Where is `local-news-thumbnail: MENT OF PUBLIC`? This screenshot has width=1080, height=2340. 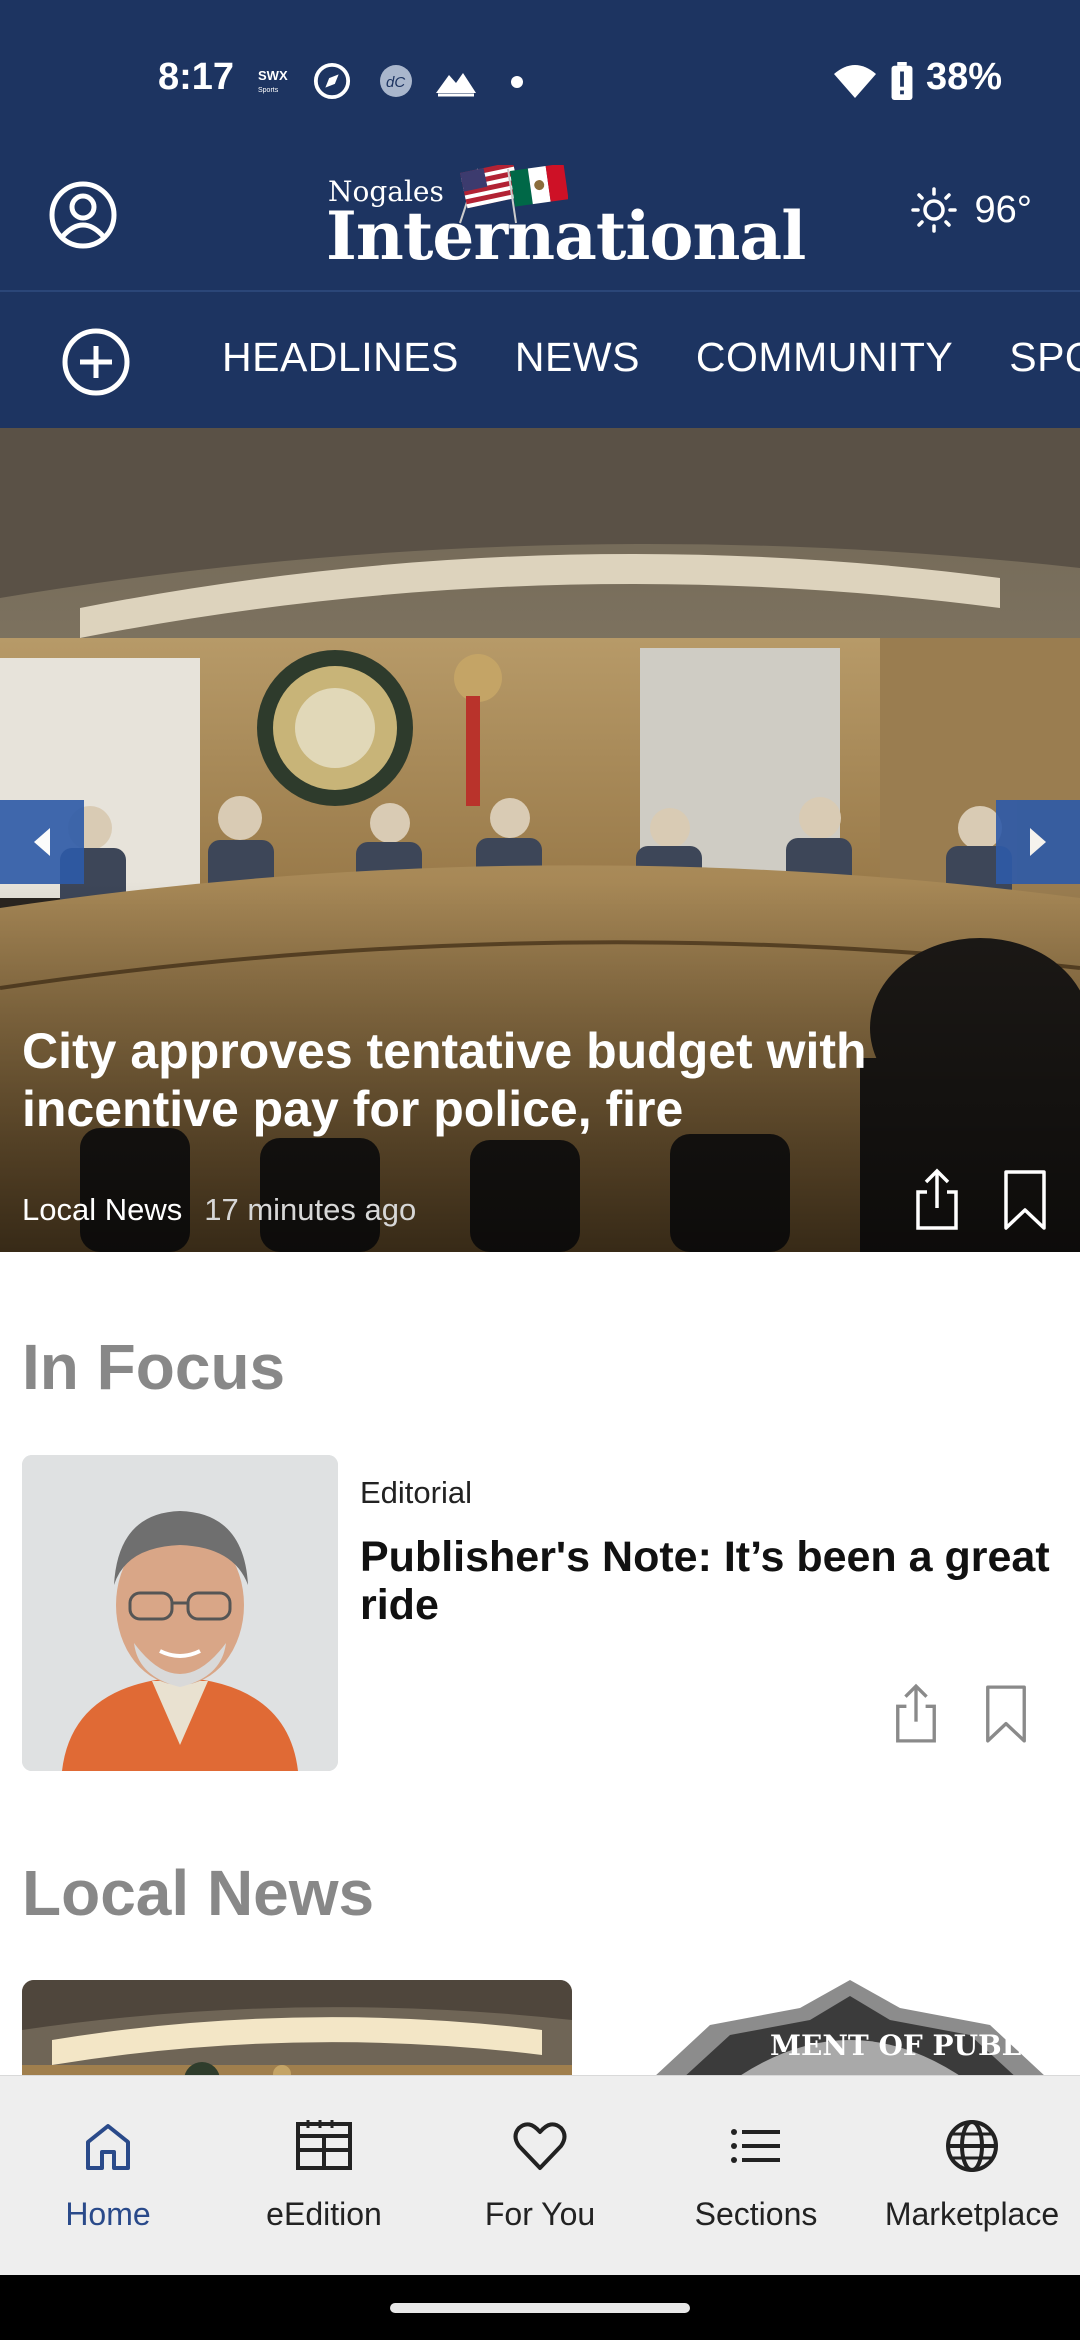
local-news-thumbnail: MENT OF PUBLIC is located at coordinates (850, 2035).